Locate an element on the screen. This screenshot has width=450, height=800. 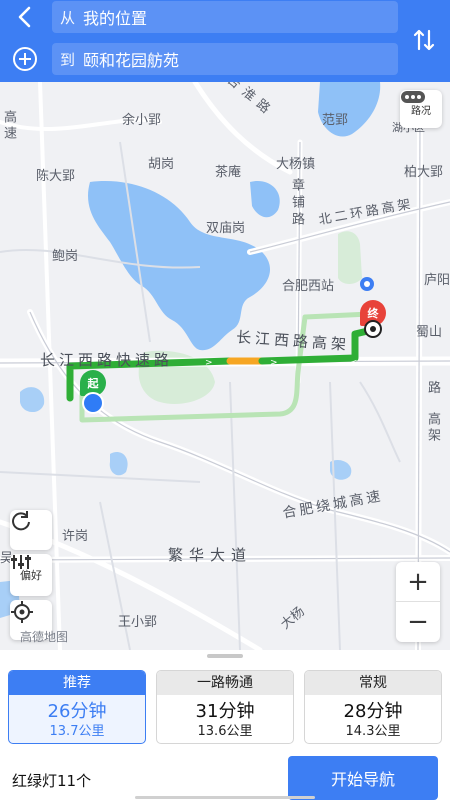
plan-time: 26分钟 is located at coordinates (77, 711).